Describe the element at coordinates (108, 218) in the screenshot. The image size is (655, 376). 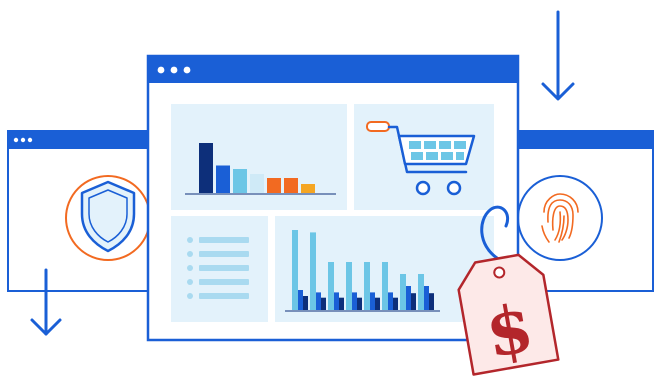
I see `shield-icon` at that location.